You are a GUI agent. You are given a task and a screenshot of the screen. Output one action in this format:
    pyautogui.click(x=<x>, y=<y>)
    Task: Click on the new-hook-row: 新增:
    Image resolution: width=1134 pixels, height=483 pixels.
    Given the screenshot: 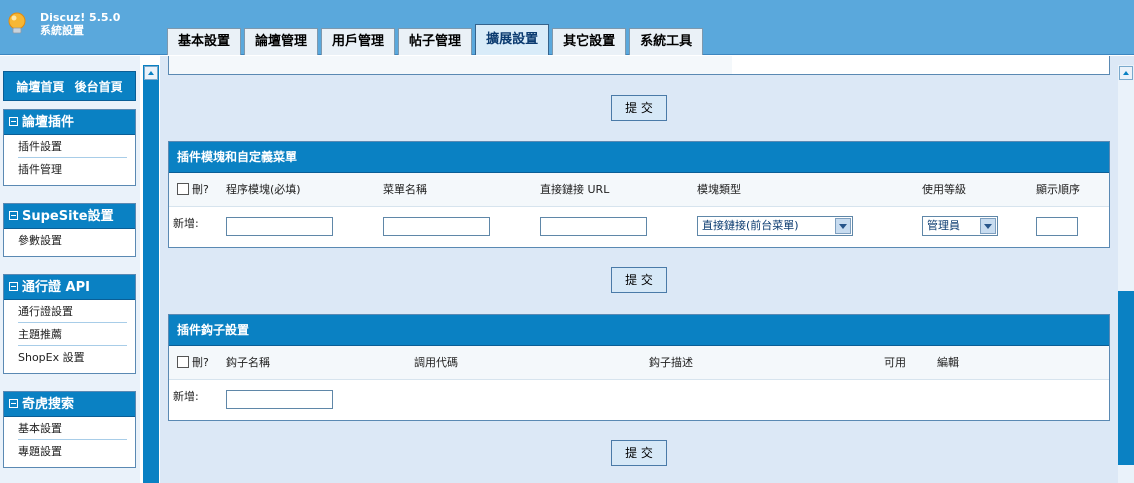 What is the action you would take?
    pyautogui.click(x=639, y=397)
    